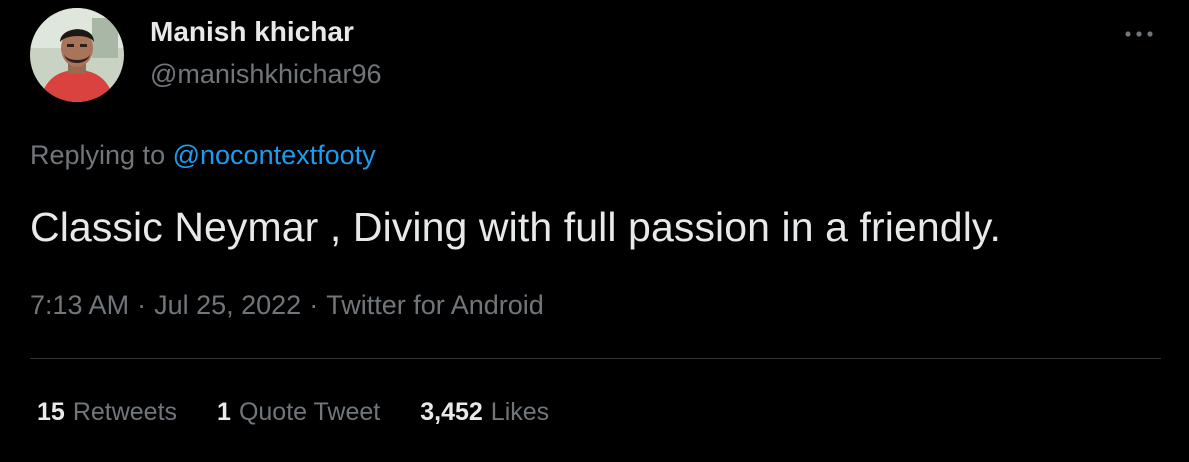 This screenshot has height=462, width=1189. Describe the element at coordinates (274, 155) in the screenshot. I see `reply-mention-link: @nocontextfooty` at that location.